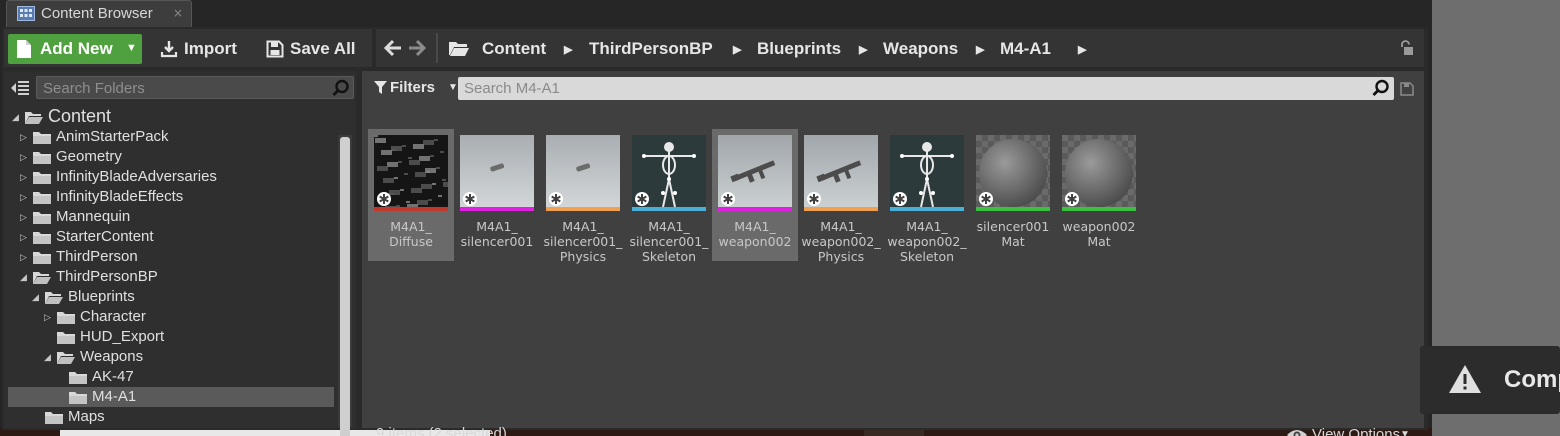 The height and width of the screenshot is (436, 1560). What do you see at coordinates (171, 317) in the screenshot?
I see `tree-folder-item: ▷ Character` at bounding box center [171, 317].